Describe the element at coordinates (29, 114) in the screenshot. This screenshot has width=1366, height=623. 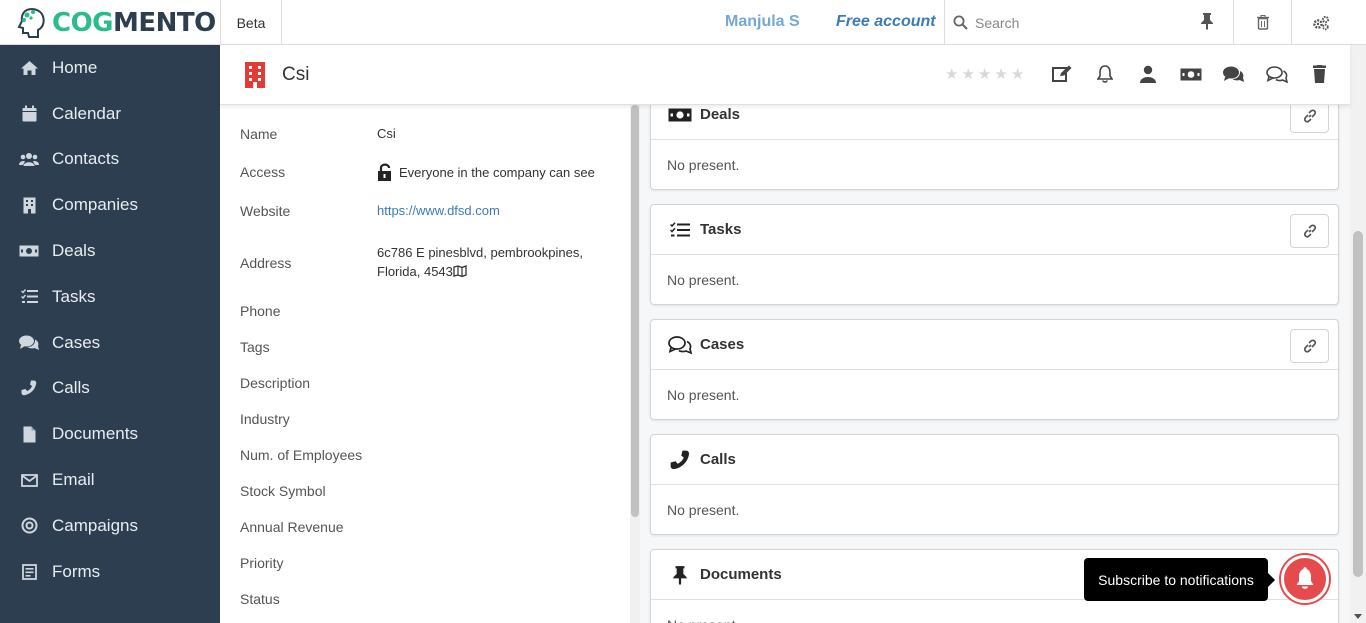
I see `calendar-icon` at that location.